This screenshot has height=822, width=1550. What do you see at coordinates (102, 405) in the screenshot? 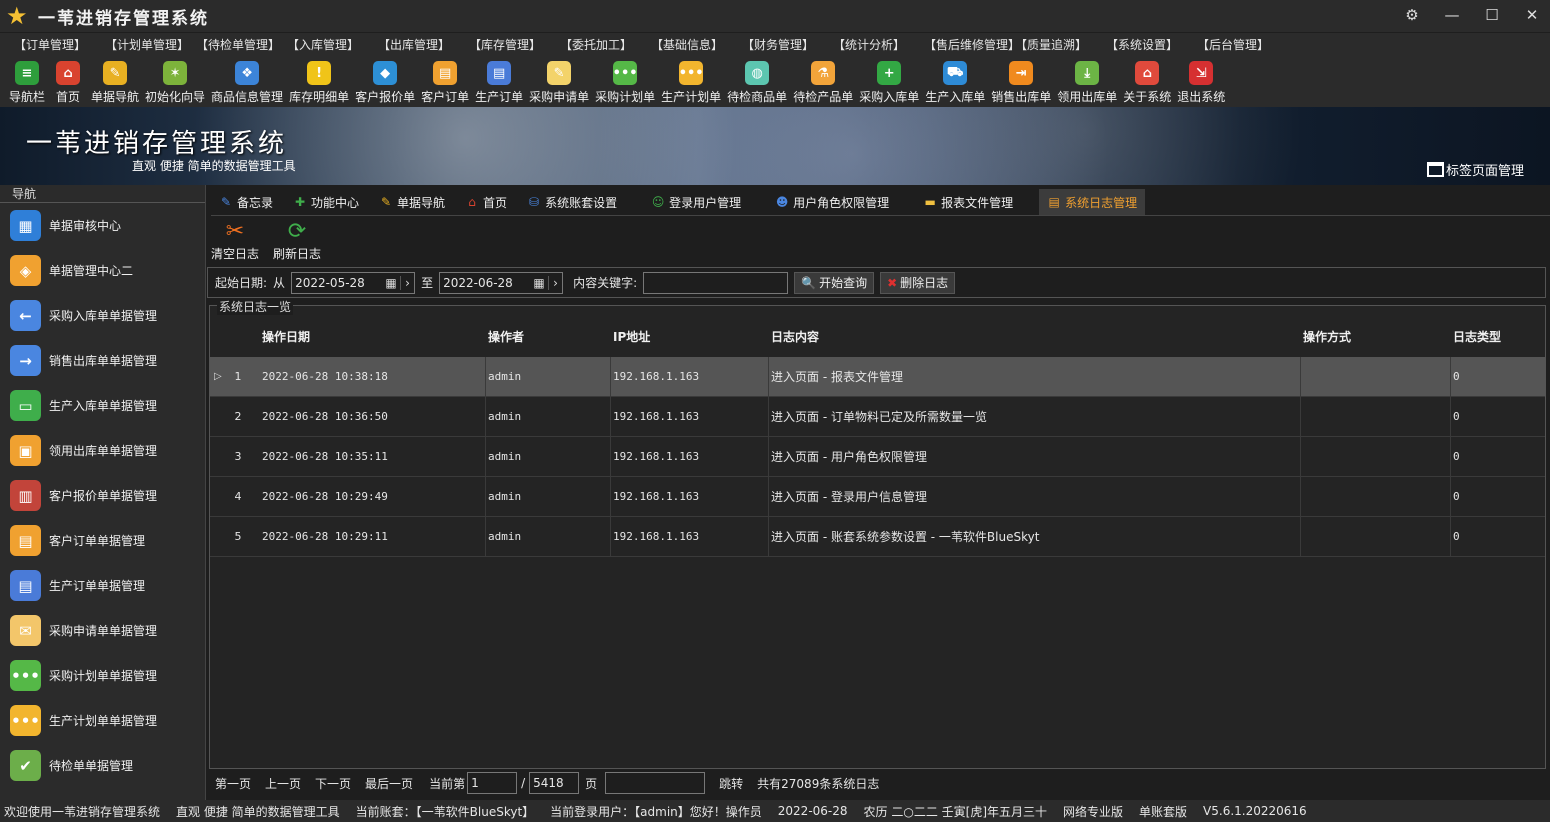
I see `nav-item: ▭ 生产入库单单据管理` at bounding box center [102, 405].